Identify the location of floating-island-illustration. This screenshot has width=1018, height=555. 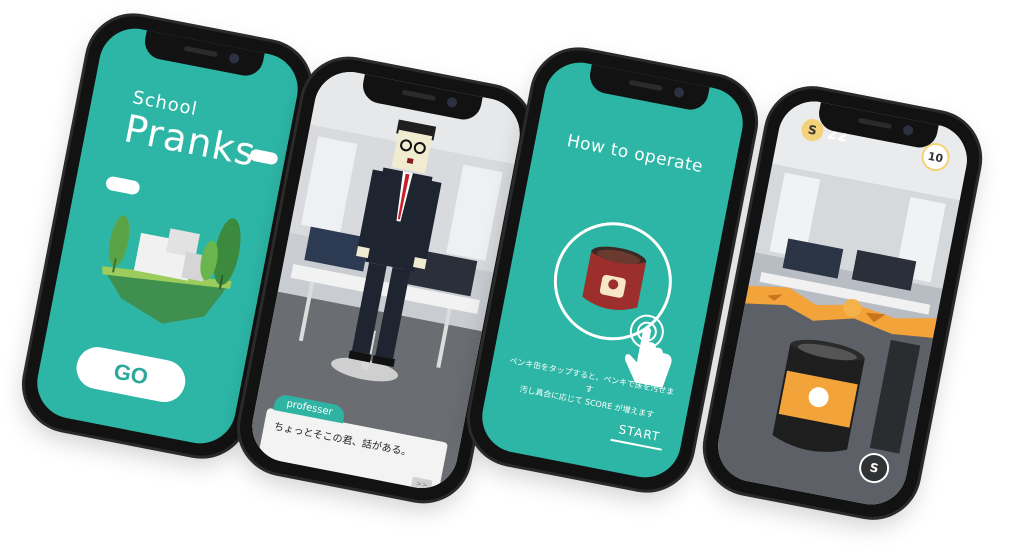
(171, 269).